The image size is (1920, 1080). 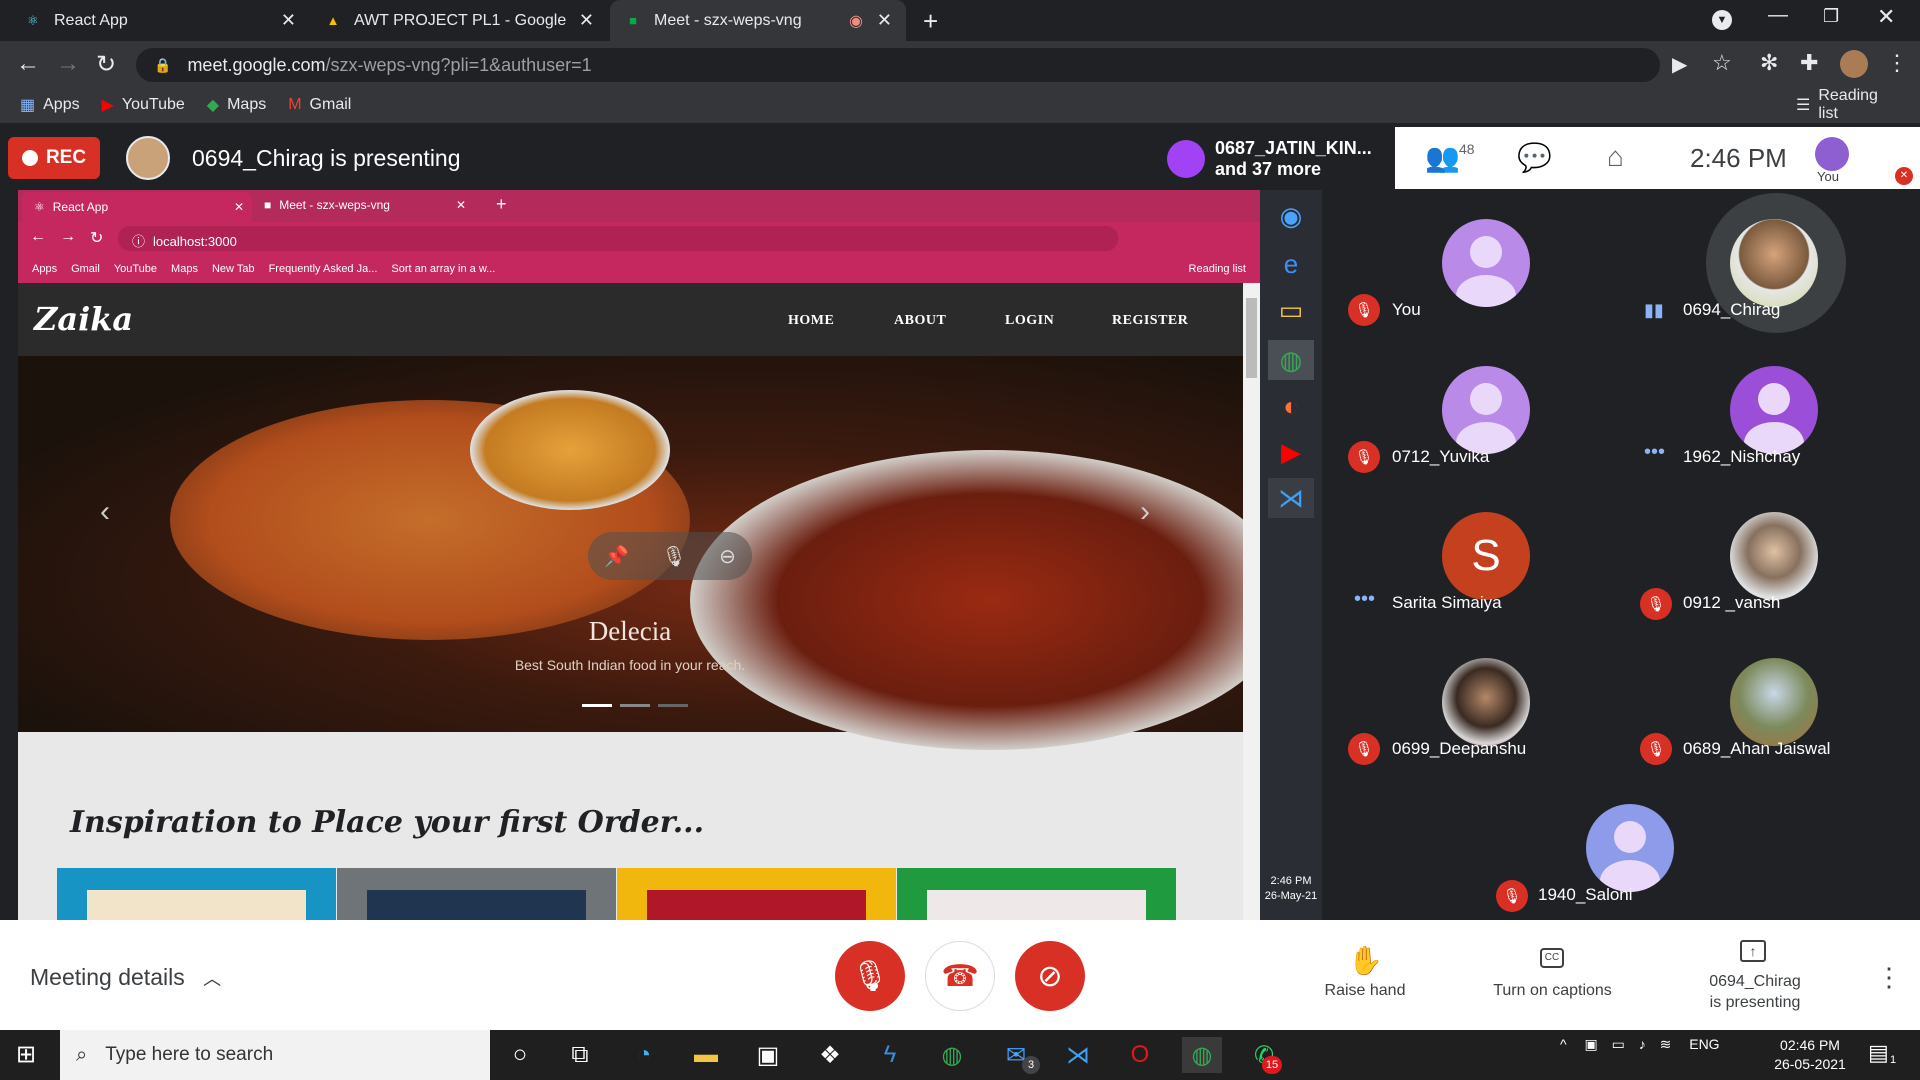 I want to click on chevron-up-icon: ︿, so click(x=212, y=979).